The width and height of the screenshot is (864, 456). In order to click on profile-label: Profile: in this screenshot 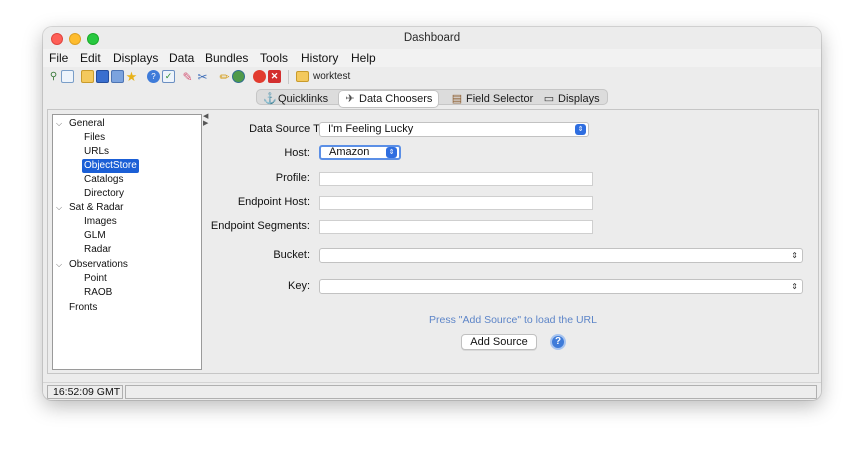, I will do `click(292, 178)`.